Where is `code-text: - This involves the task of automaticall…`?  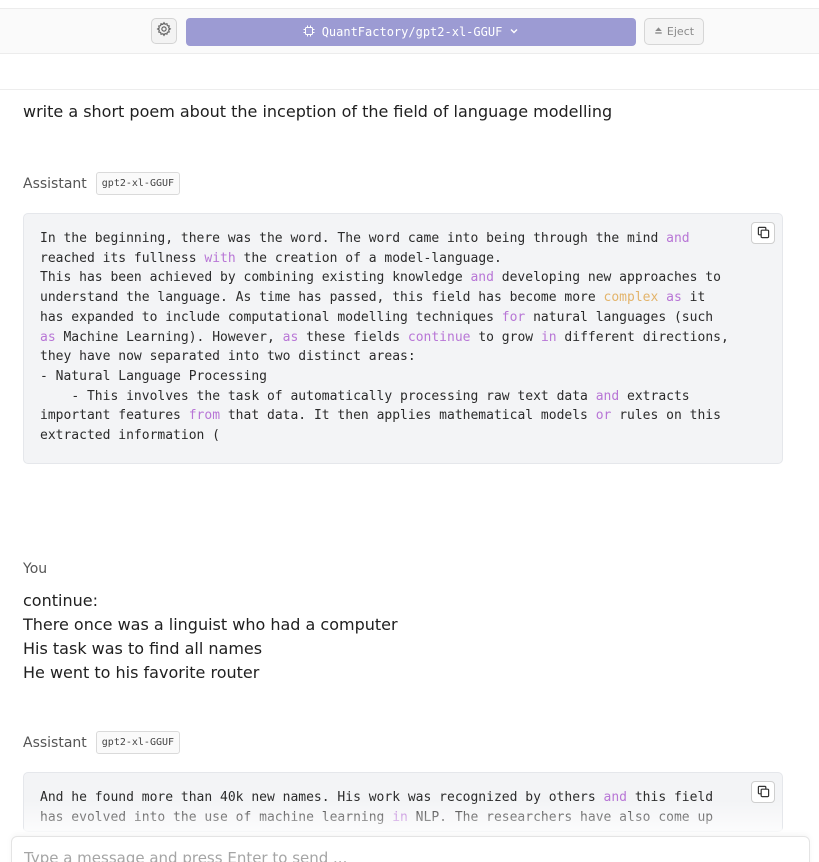 code-text: - This involves the task of automaticall… is located at coordinates (318, 396).